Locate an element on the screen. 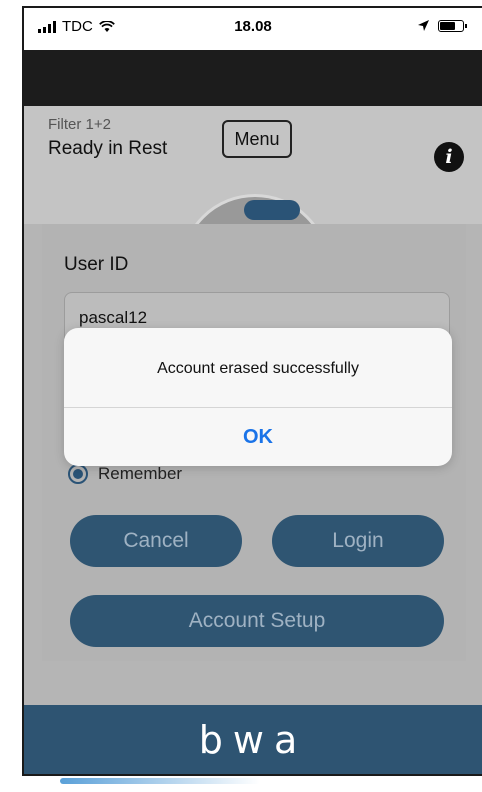 This screenshot has height=792, width=482. bwa-logo-graphic: bwa is located at coordinates (253, 740).